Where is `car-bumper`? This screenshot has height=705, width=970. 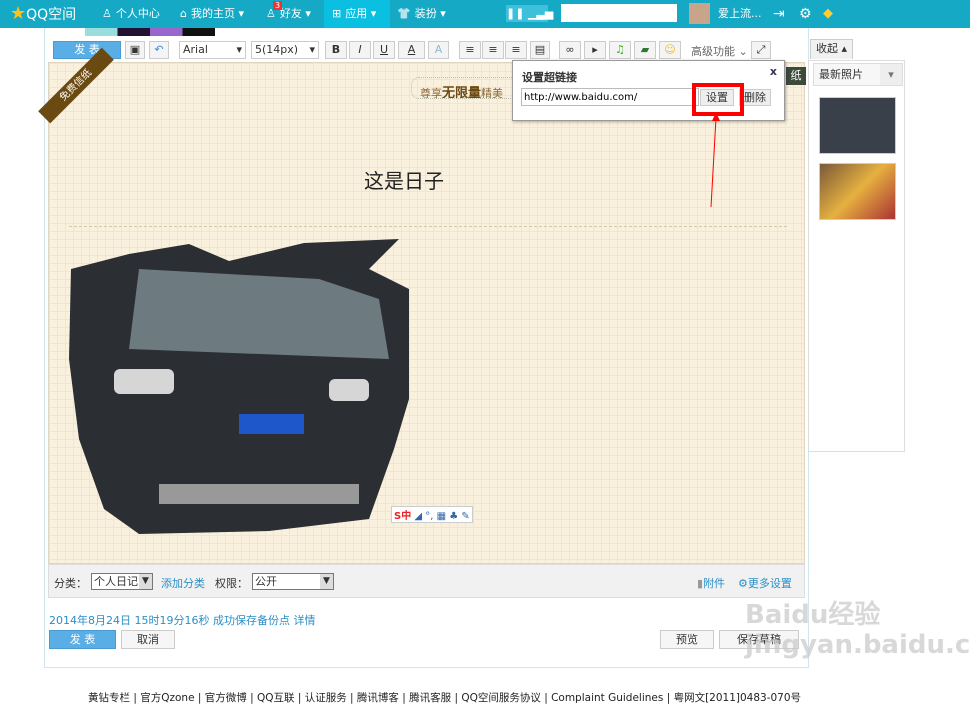
car-bumper is located at coordinates (259, 494).